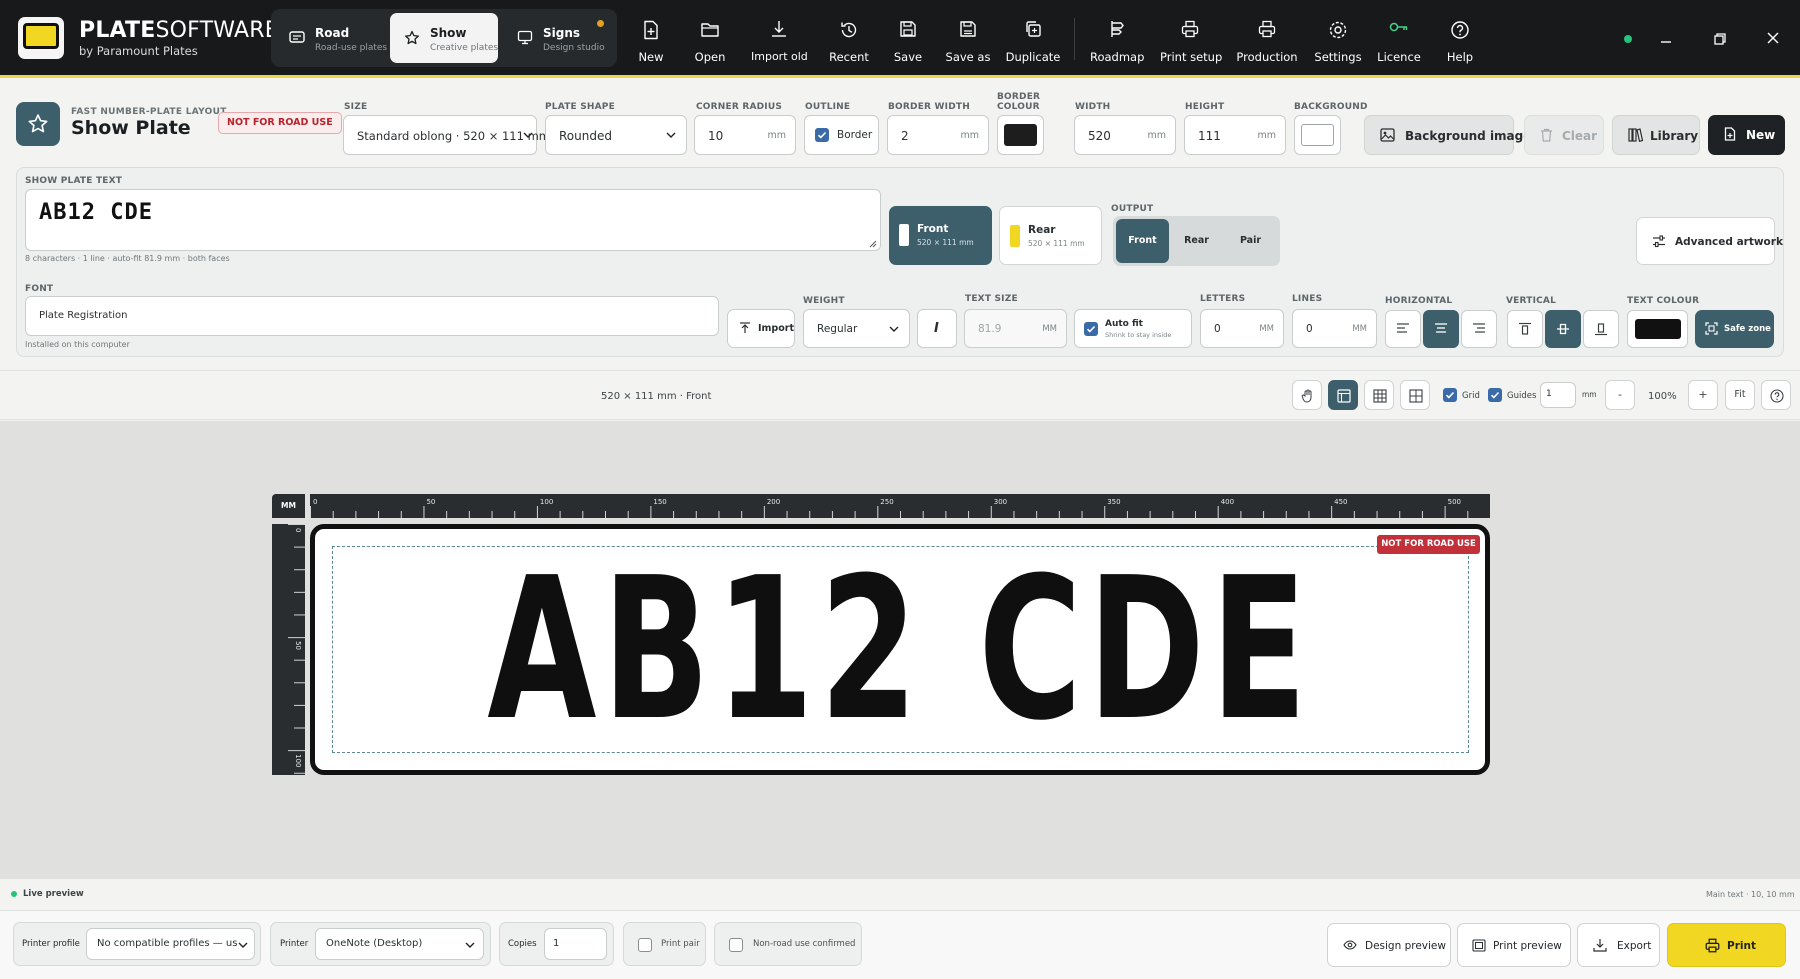 The height and width of the screenshot is (979, 1800). I want to click on selection-info: Main text · 10, 10 mm, so click(1750, 894).